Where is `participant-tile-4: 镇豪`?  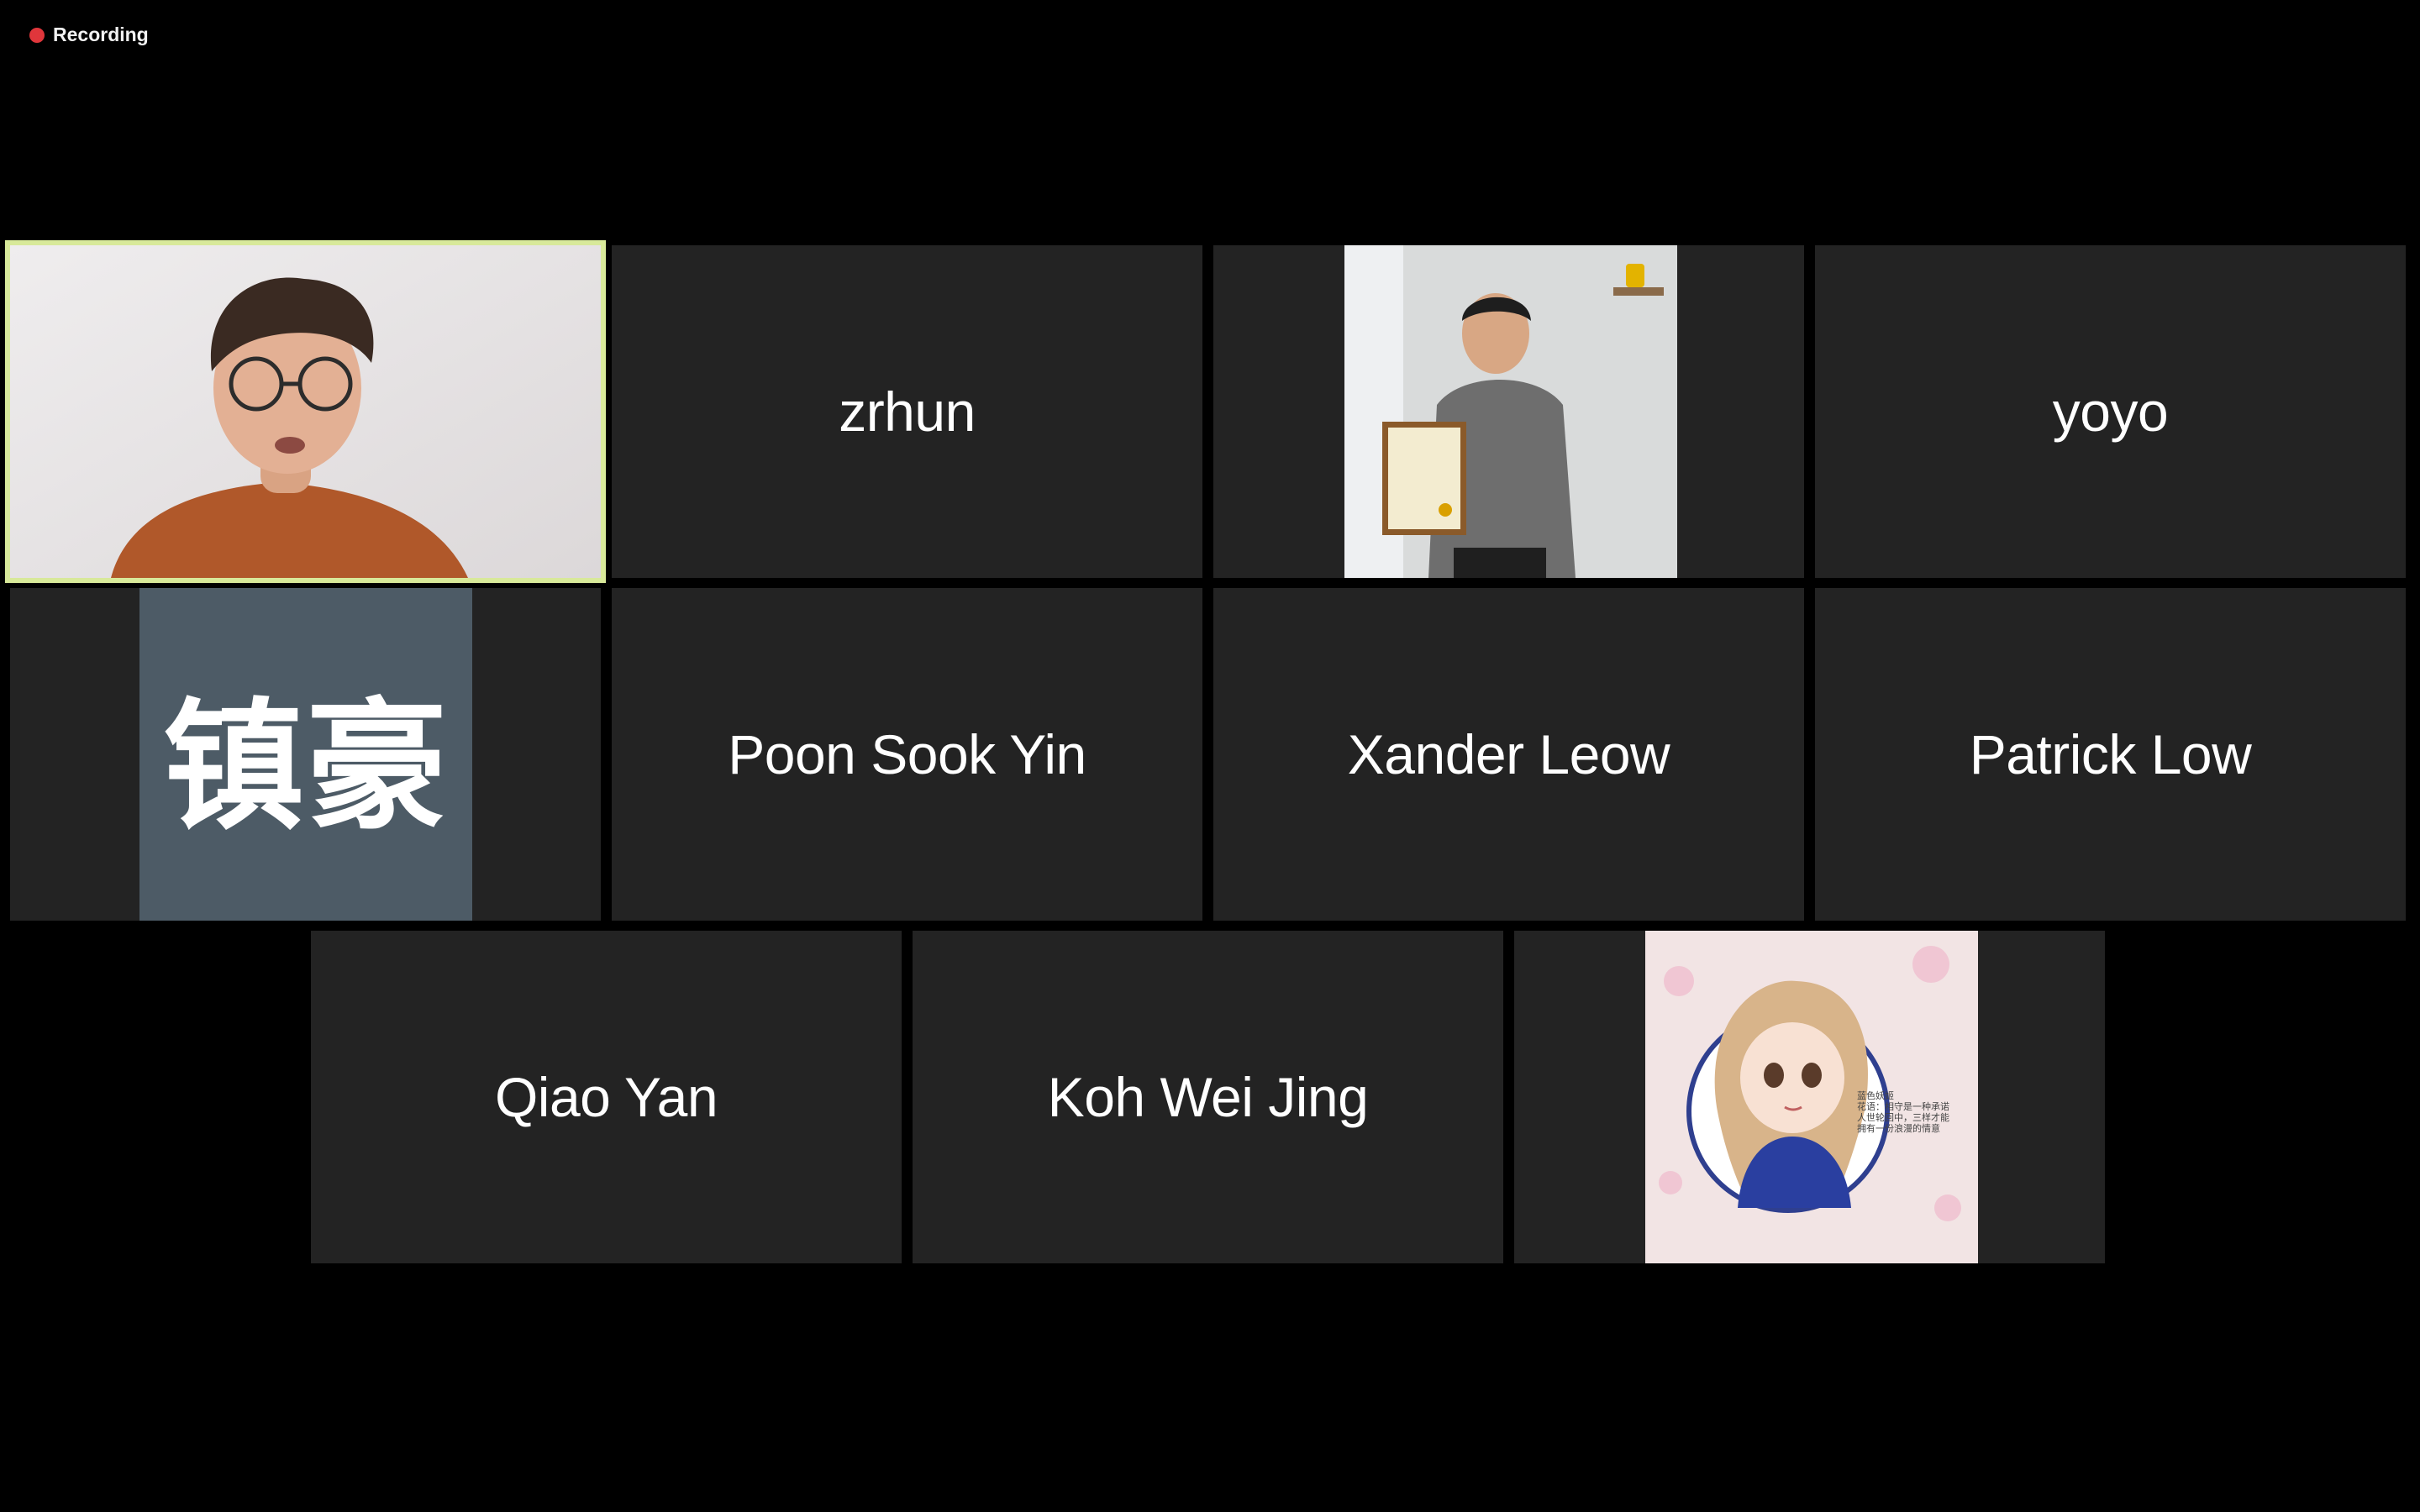
participant-tile-4: 镇豪 is located at coordinates (306, 754).